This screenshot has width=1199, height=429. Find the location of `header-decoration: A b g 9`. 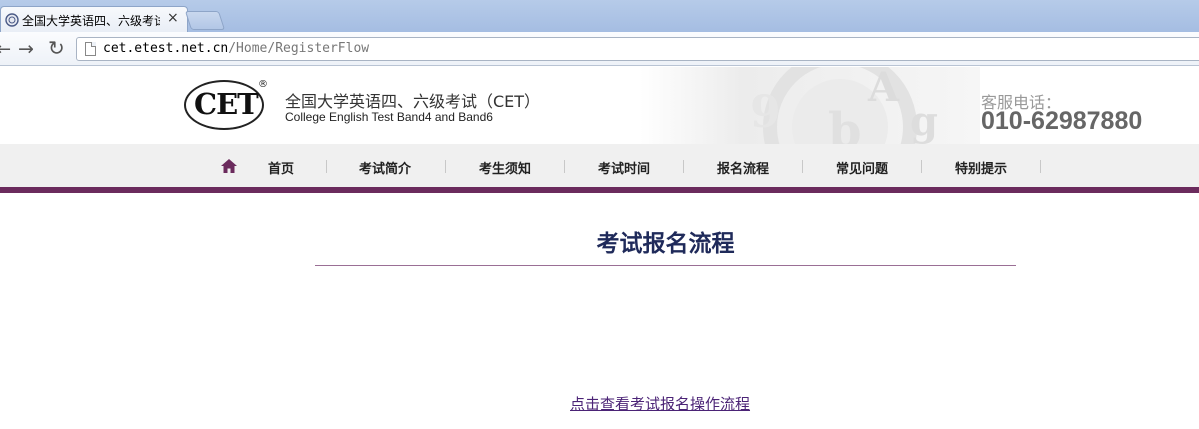

header-decoration: A b g 9 is located at coordinates (810, 105).